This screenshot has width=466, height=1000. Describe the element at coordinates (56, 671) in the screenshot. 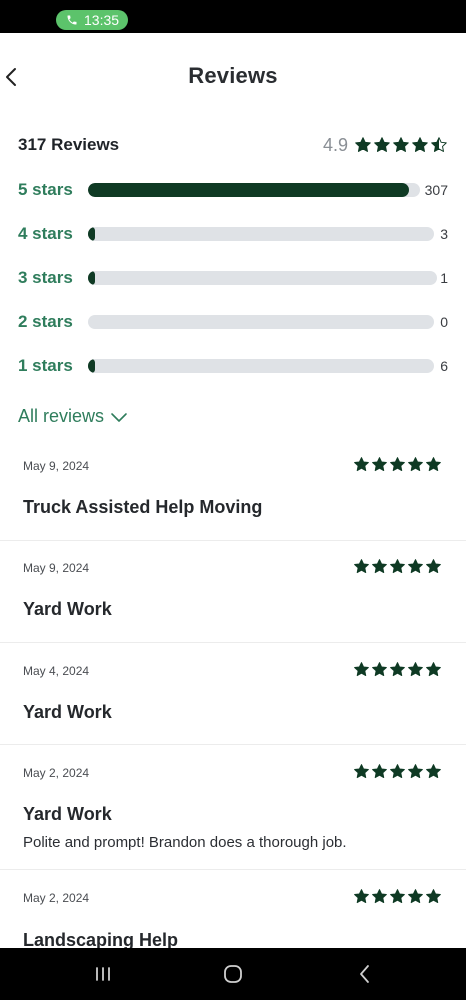

I see `review-date: May 4, 2024` at that location.